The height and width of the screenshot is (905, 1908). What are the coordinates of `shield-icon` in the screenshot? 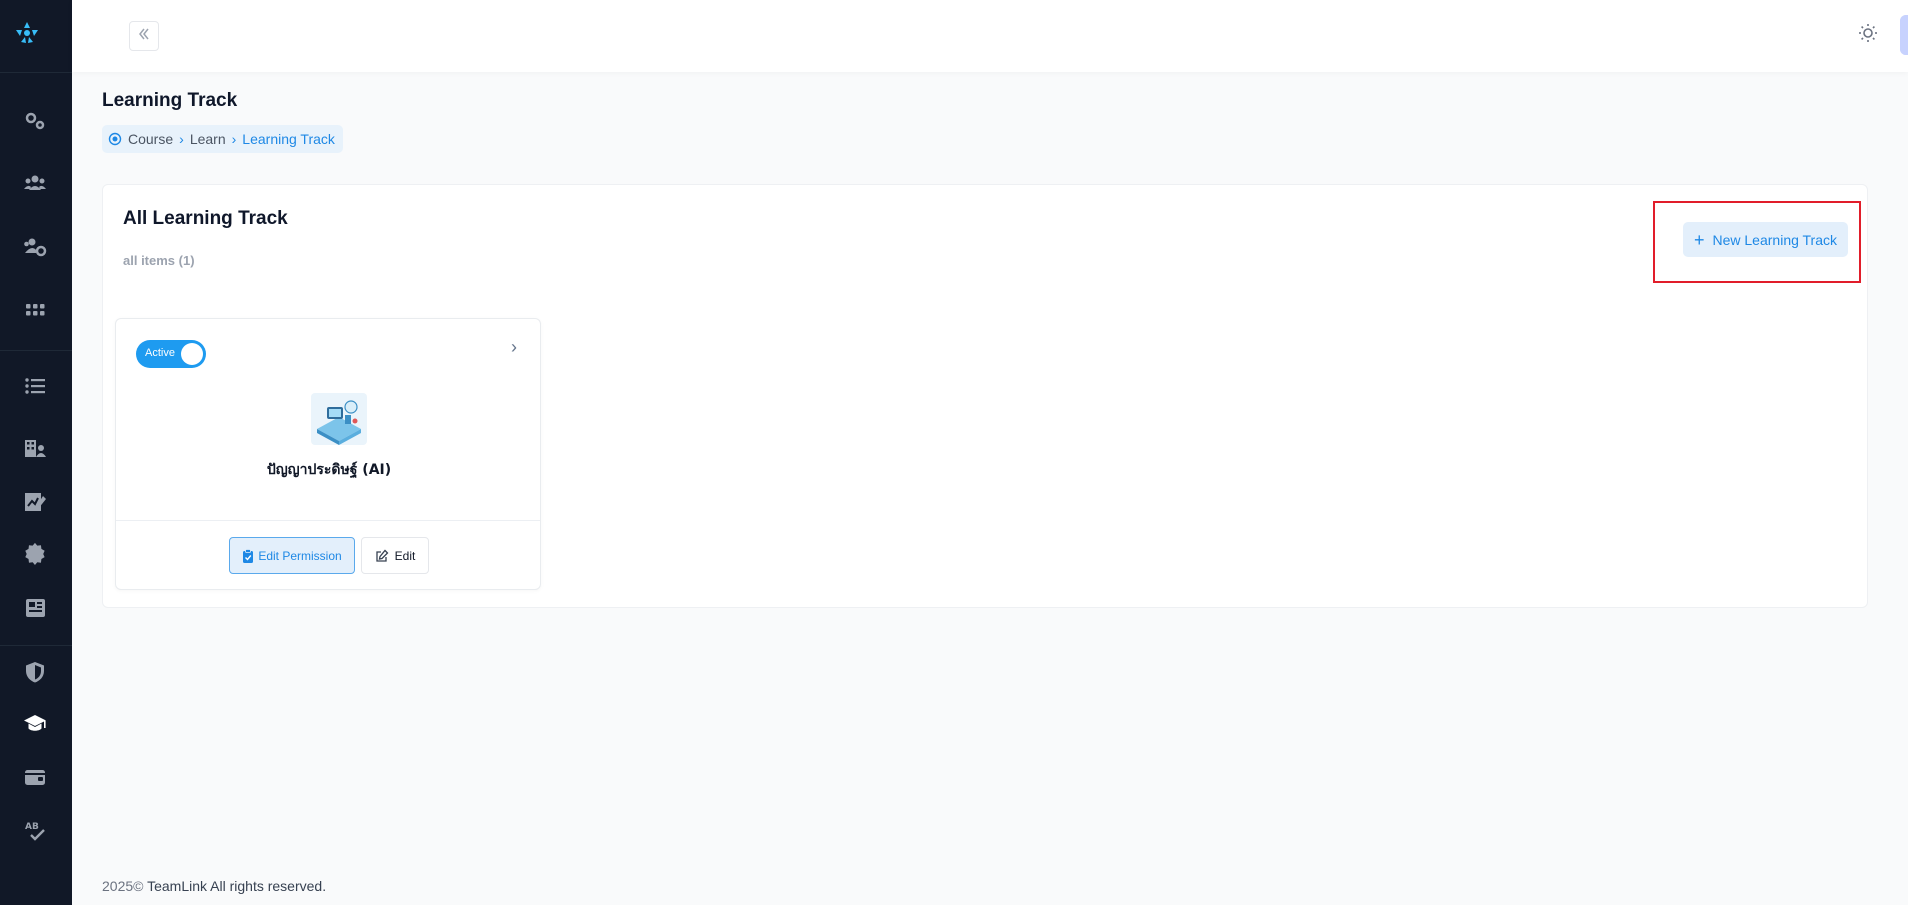 It's located at (35, 672).